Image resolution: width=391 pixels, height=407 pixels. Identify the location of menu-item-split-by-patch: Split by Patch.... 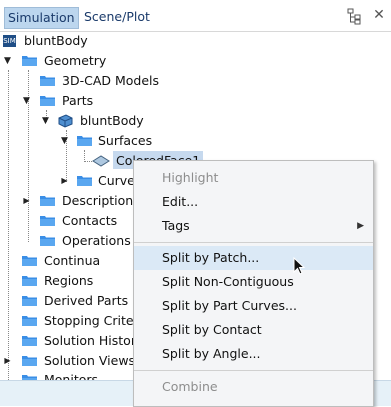
(253, 258).